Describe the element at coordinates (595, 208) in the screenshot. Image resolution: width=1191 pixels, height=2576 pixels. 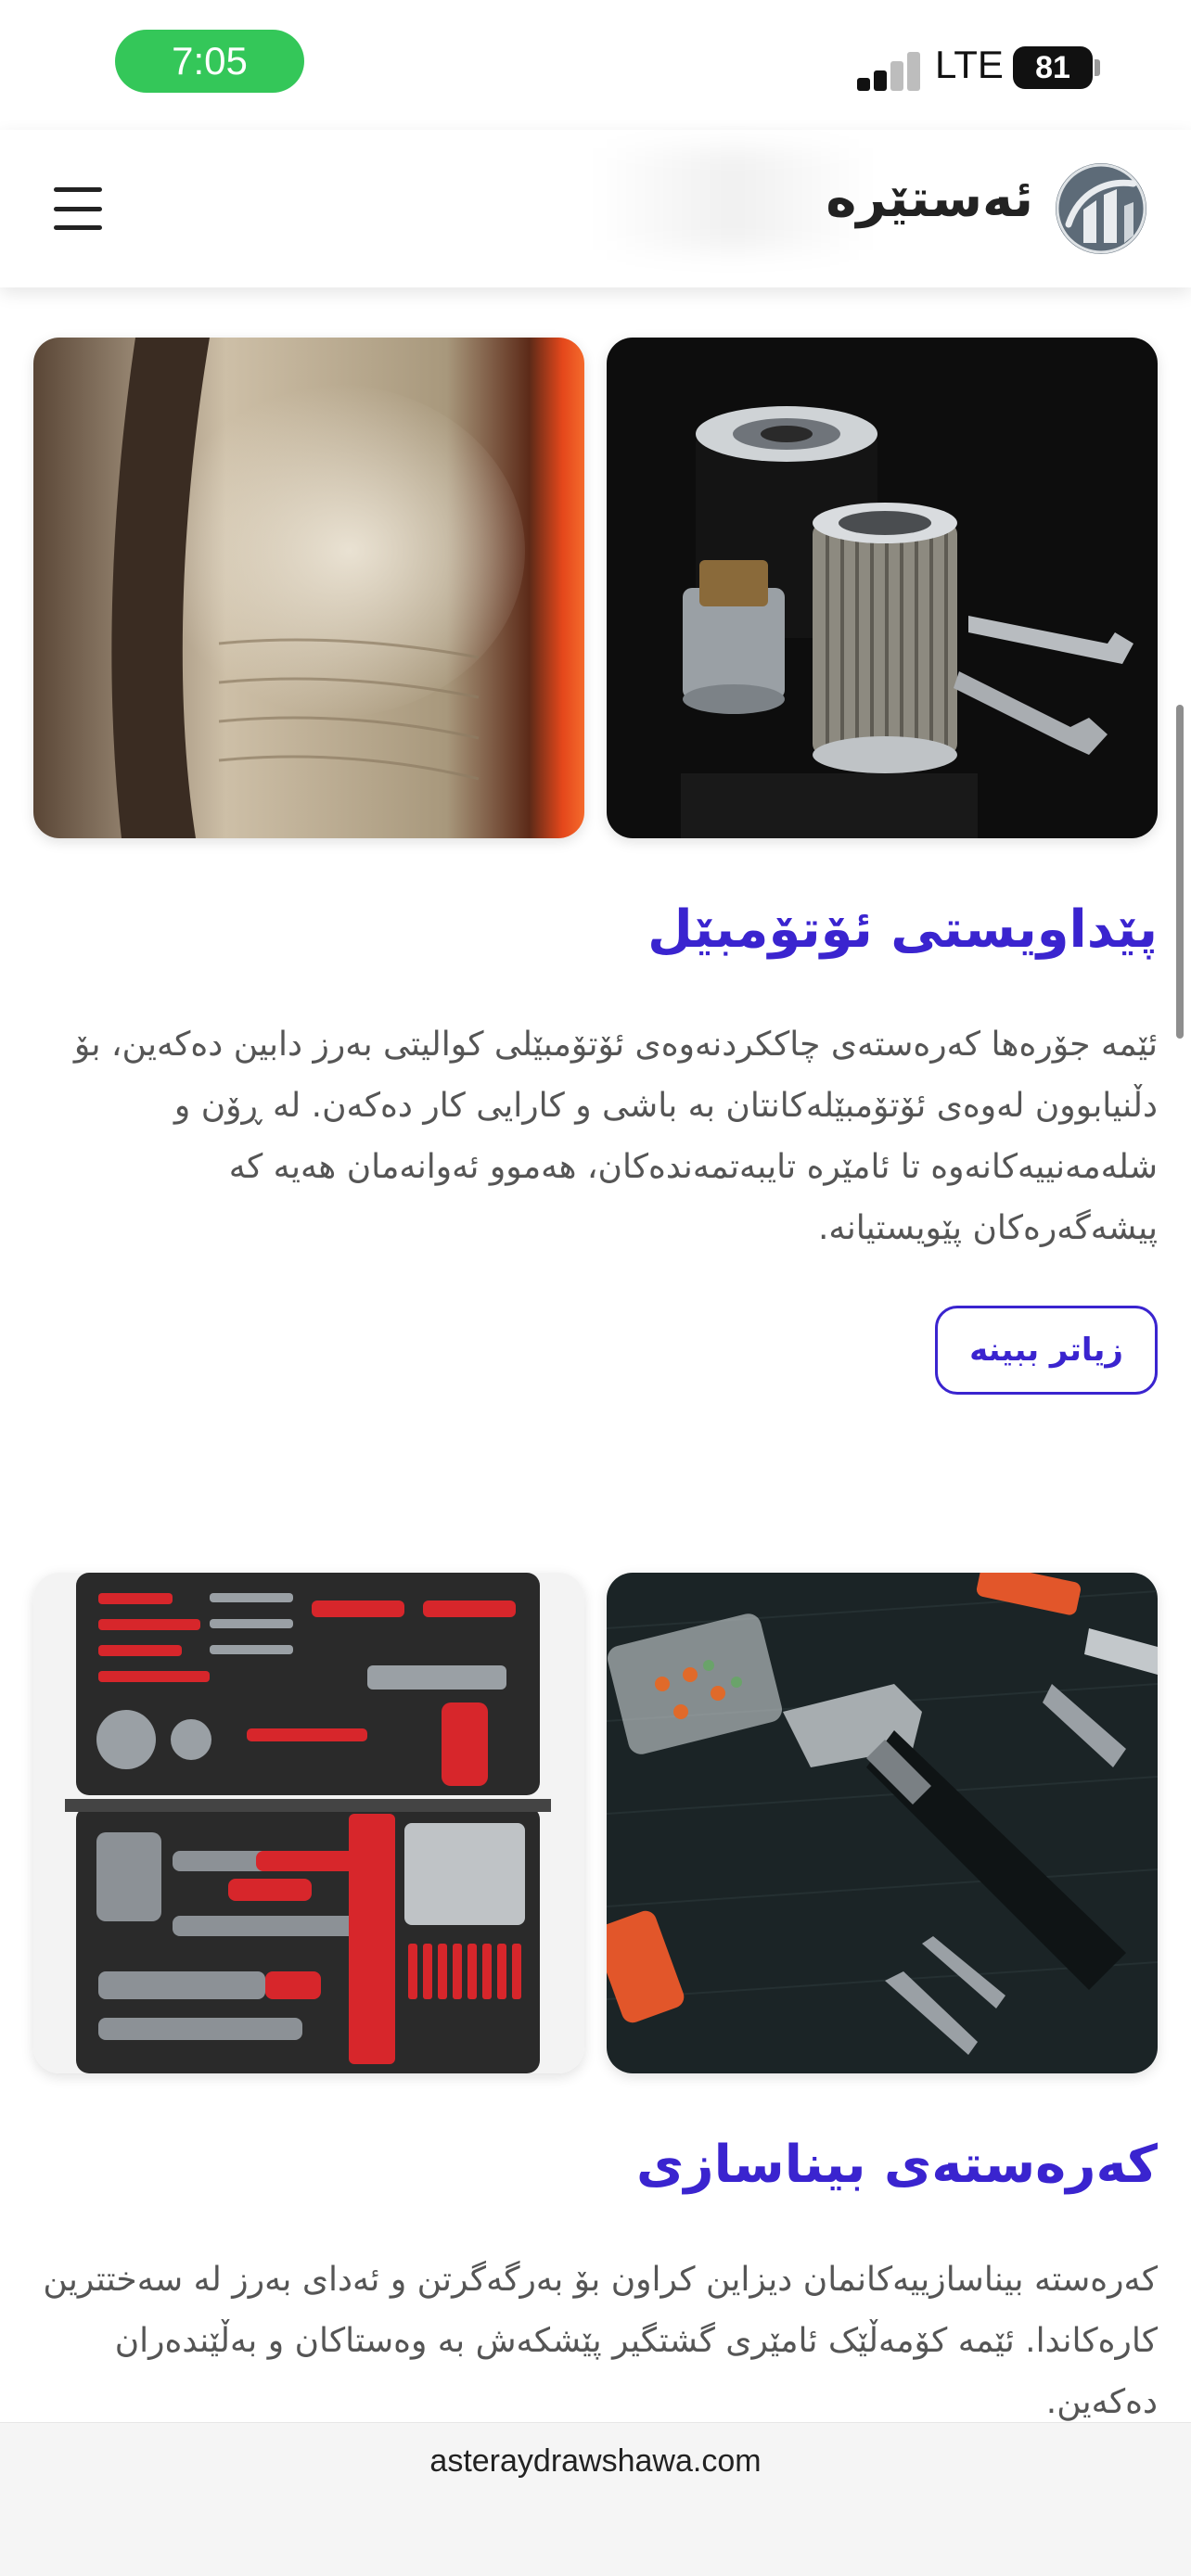
I see `site-header: ئەستێرە` at that location.